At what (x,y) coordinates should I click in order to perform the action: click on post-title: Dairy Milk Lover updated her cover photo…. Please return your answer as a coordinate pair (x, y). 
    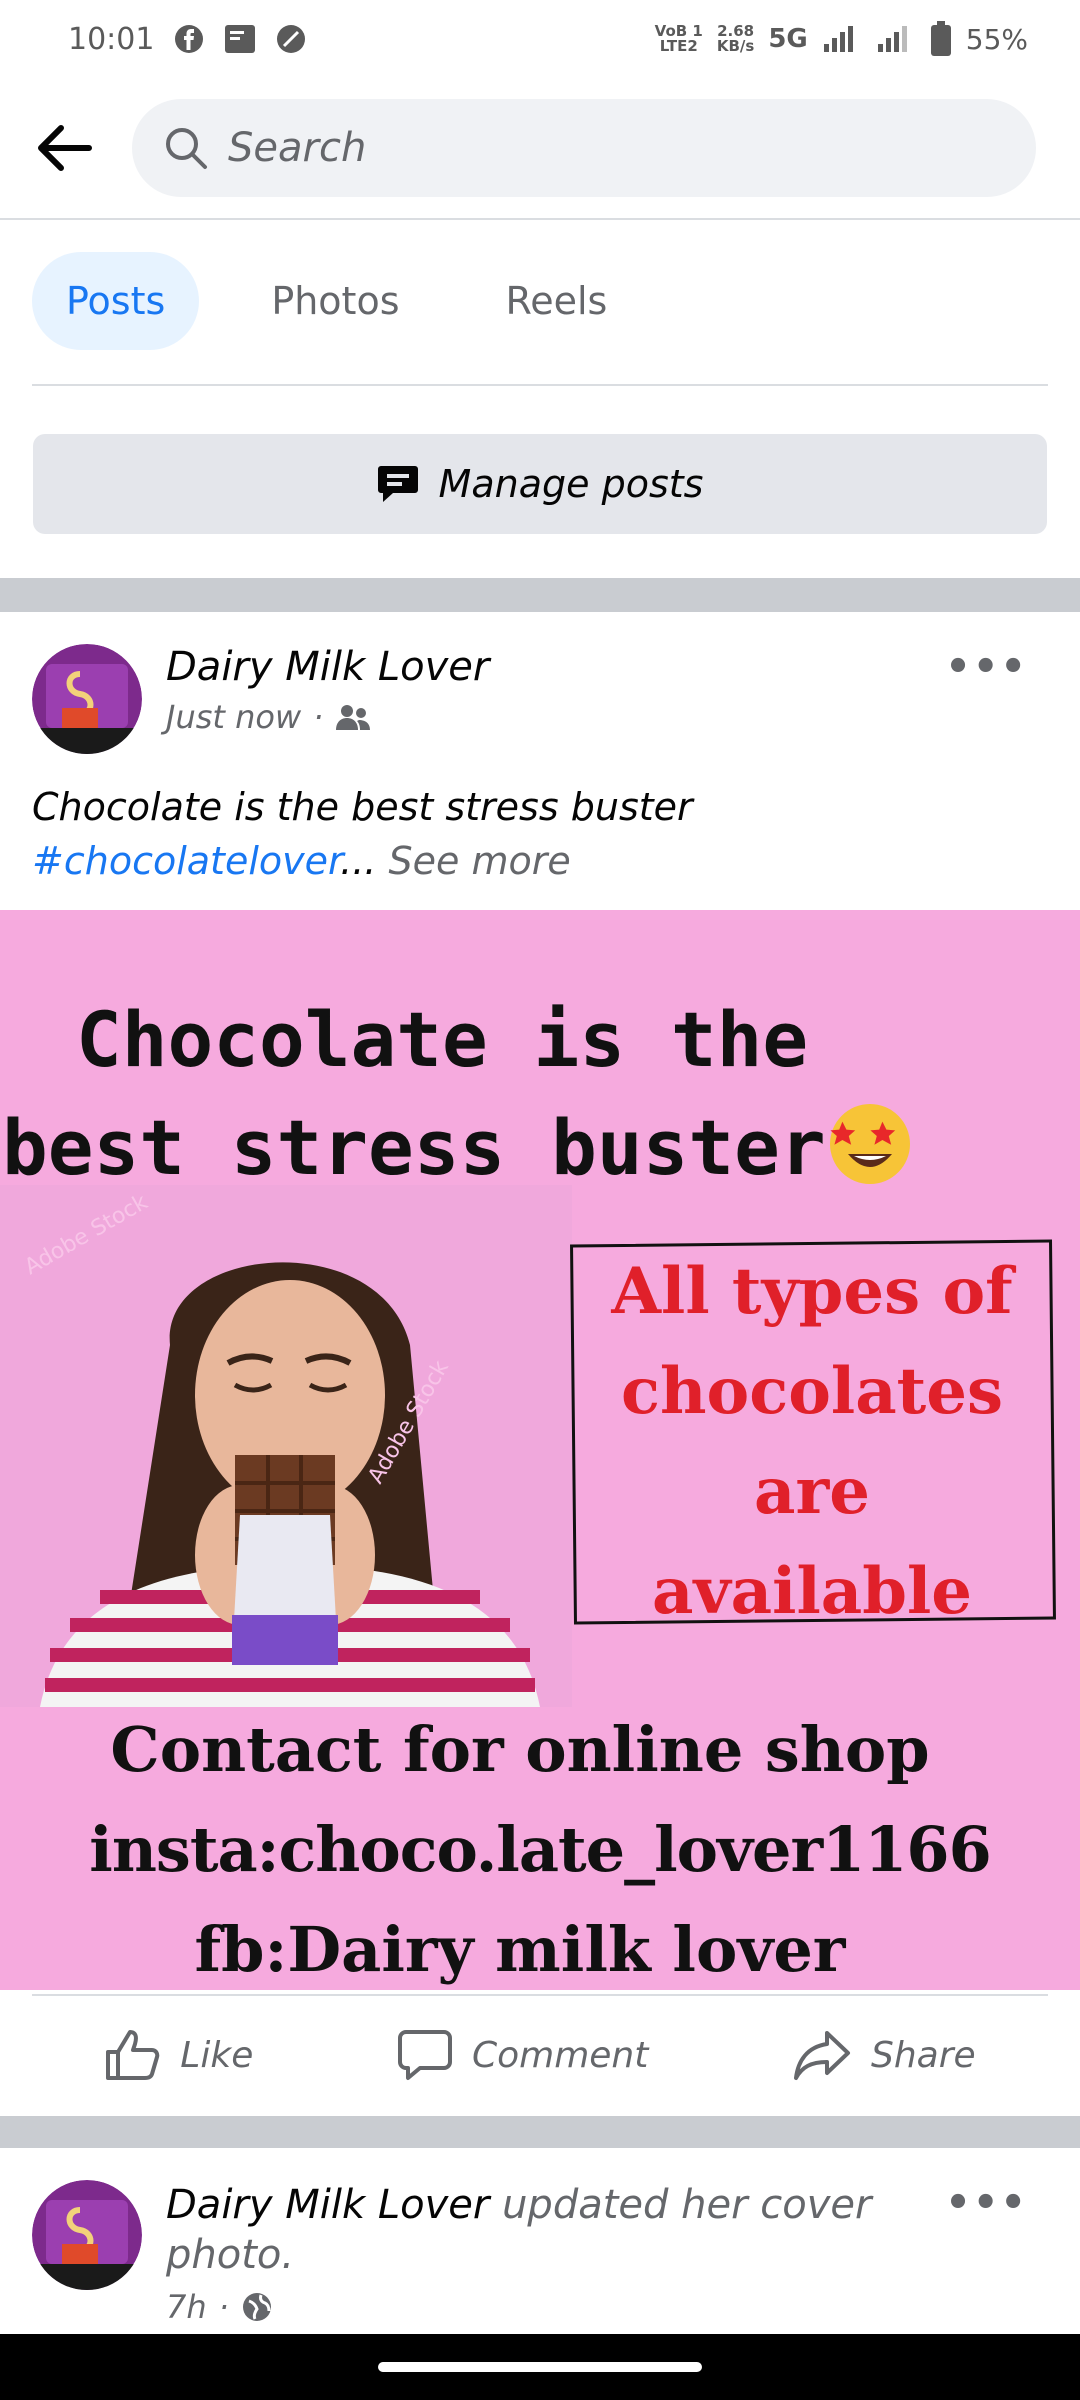
    Looking at the image, I should click on (556, 2230).